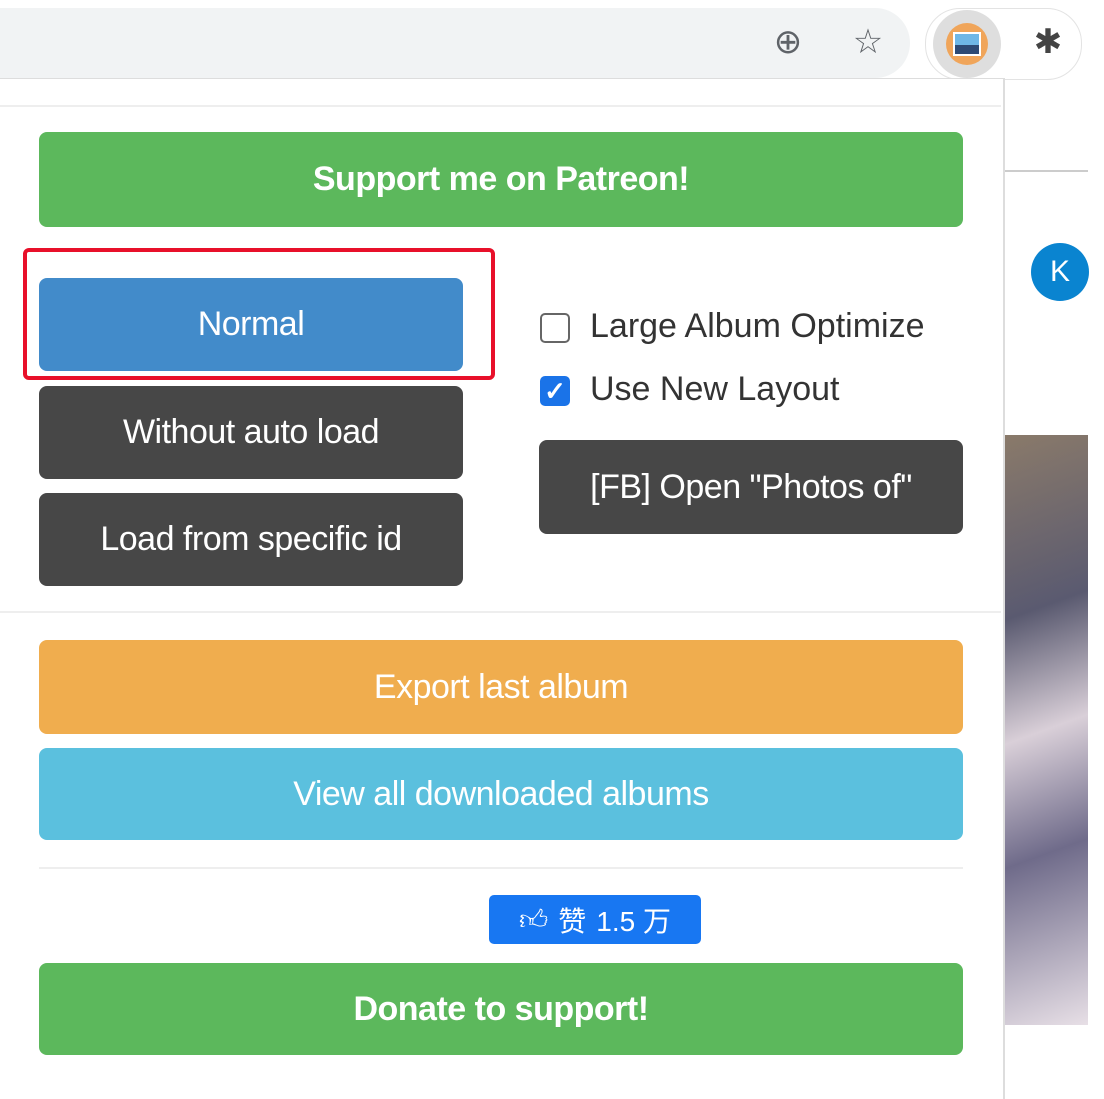  Describe the element at coordinates (259, 314) in the screenshot. I see `highlight-box` at that location.